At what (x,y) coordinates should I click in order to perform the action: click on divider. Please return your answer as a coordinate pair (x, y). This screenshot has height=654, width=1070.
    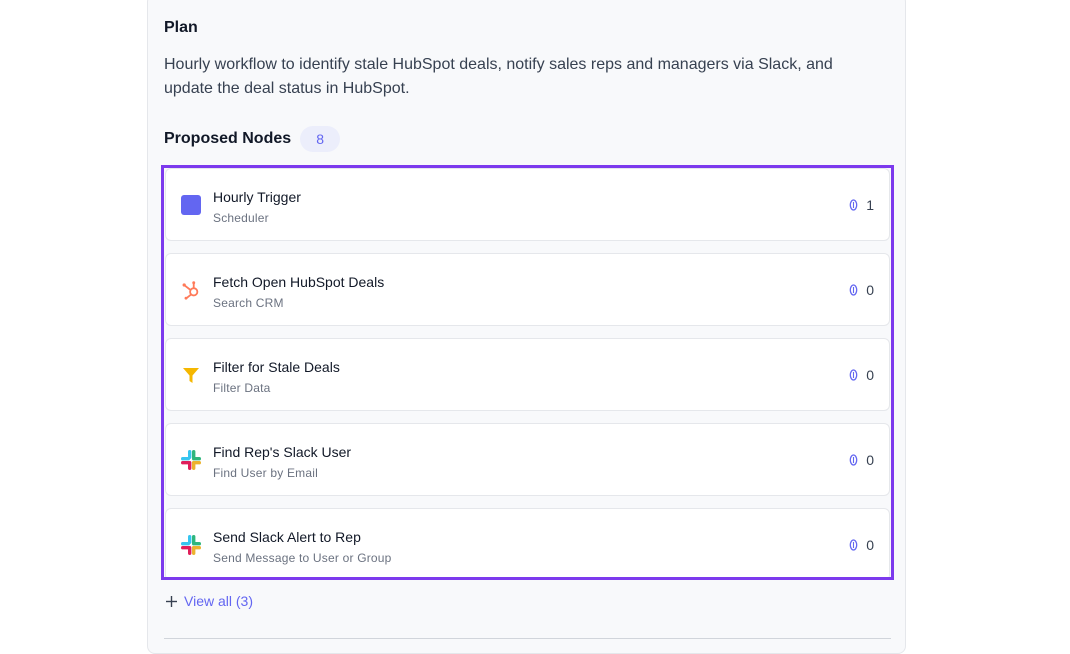
    Looking at the image, I should click on (527, 638).